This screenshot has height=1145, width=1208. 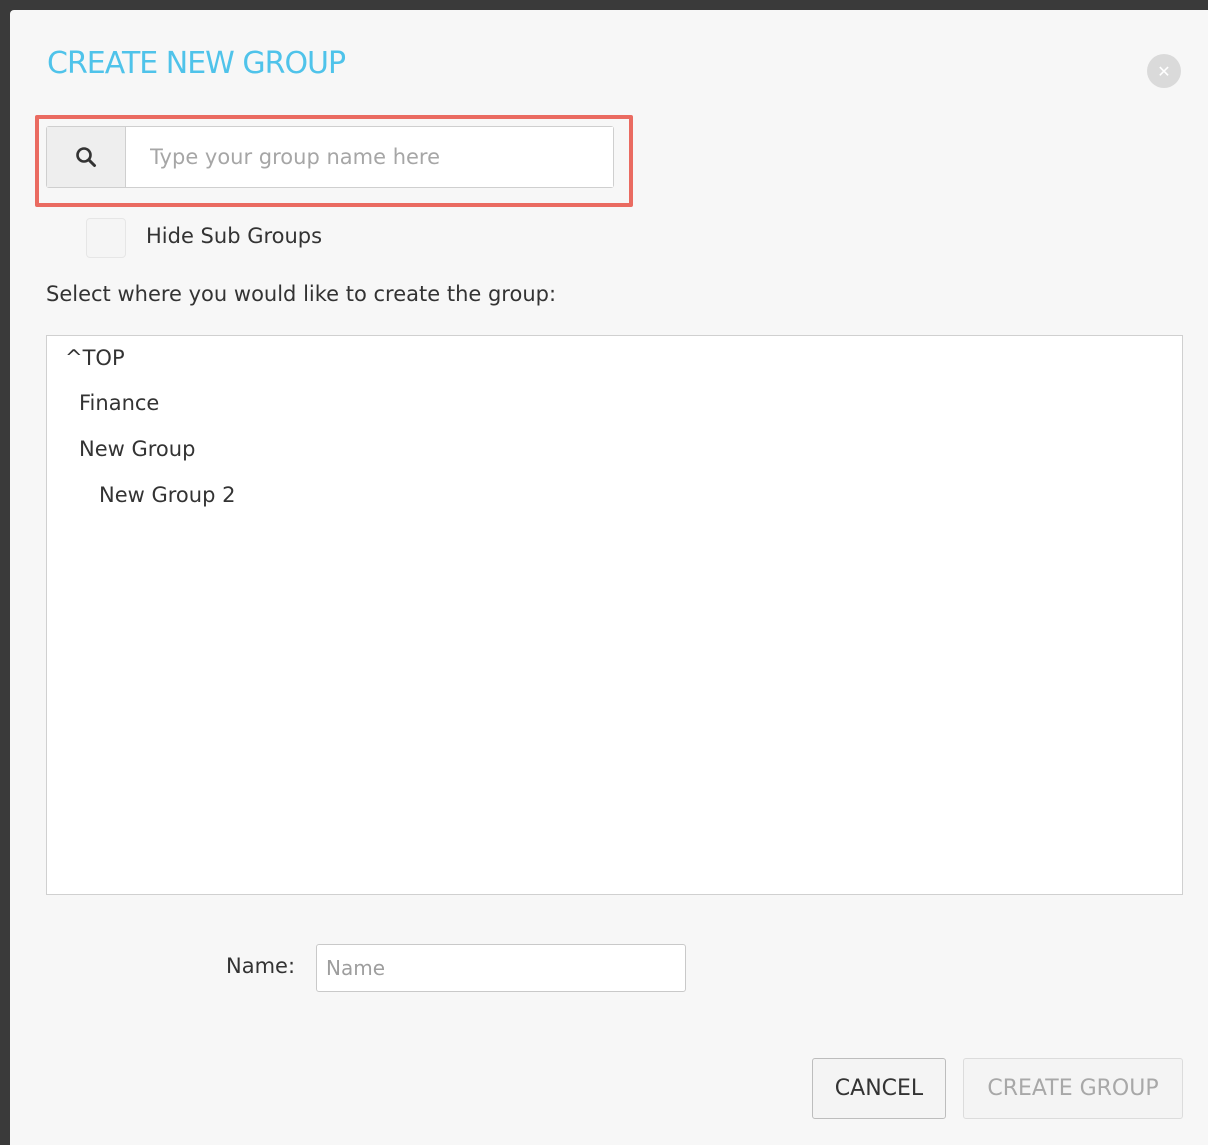 I want to click on tree-item-top: ^TOP, so click(x=95, y=358).